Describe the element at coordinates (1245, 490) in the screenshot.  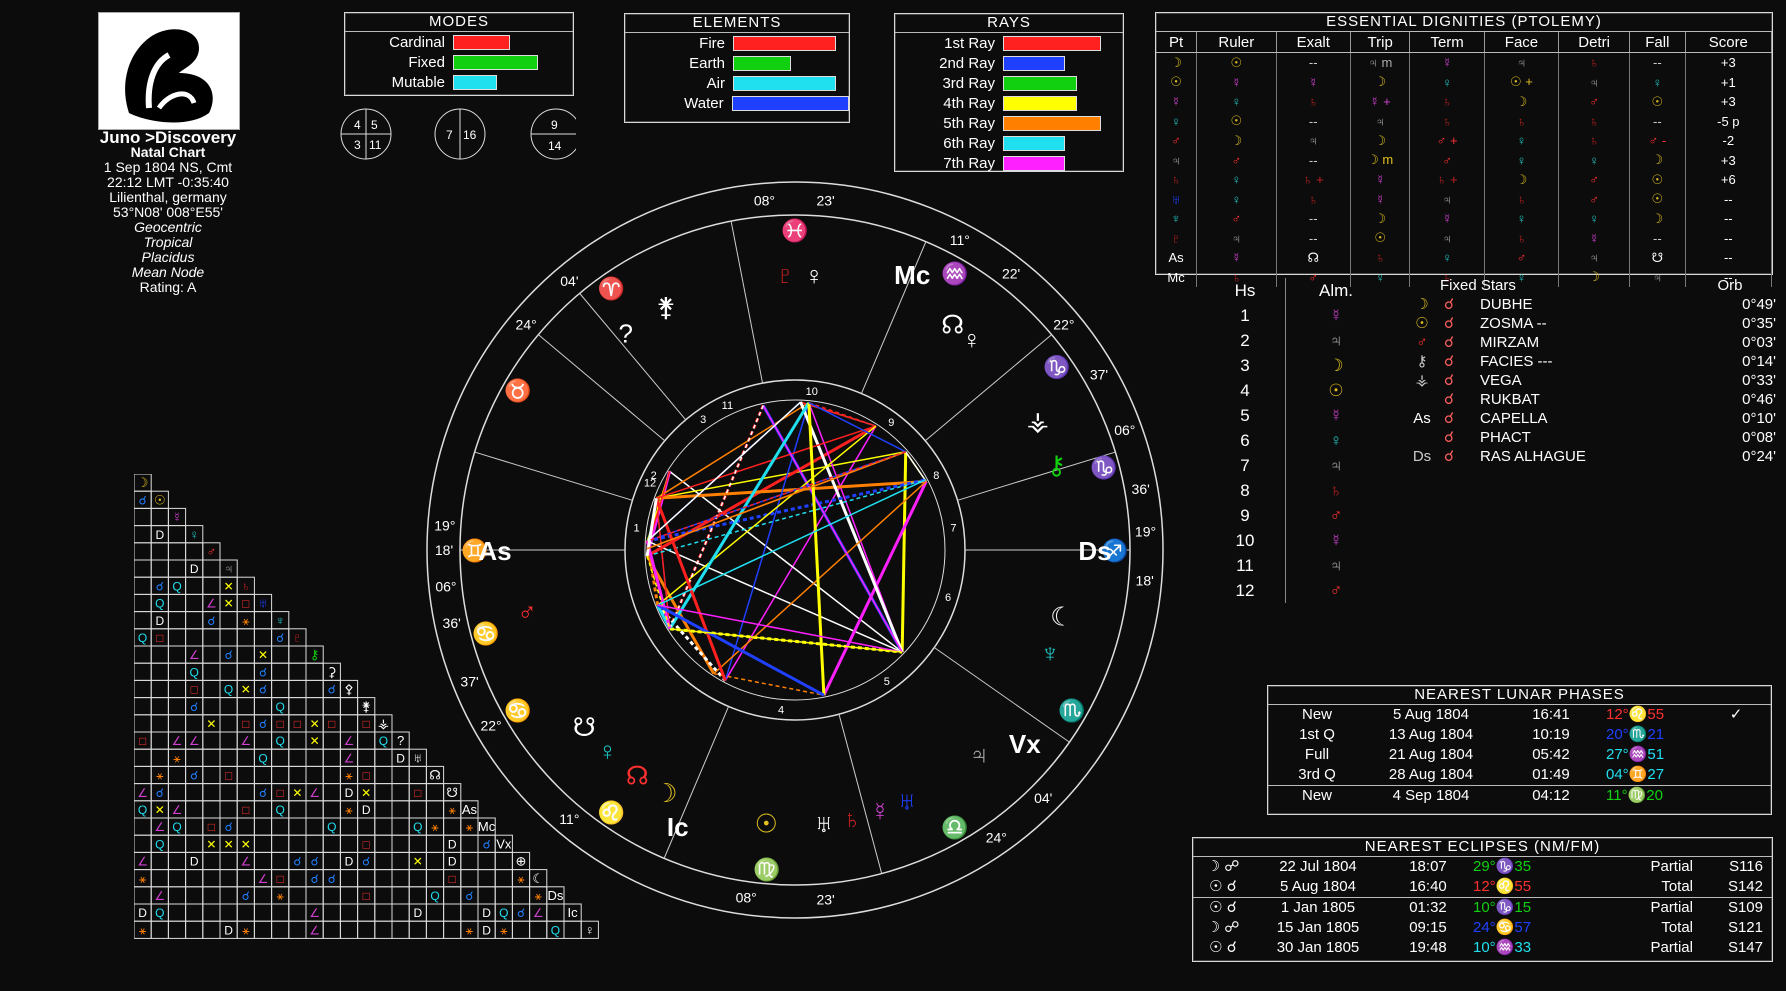
I see `house-number: 8` at that location.